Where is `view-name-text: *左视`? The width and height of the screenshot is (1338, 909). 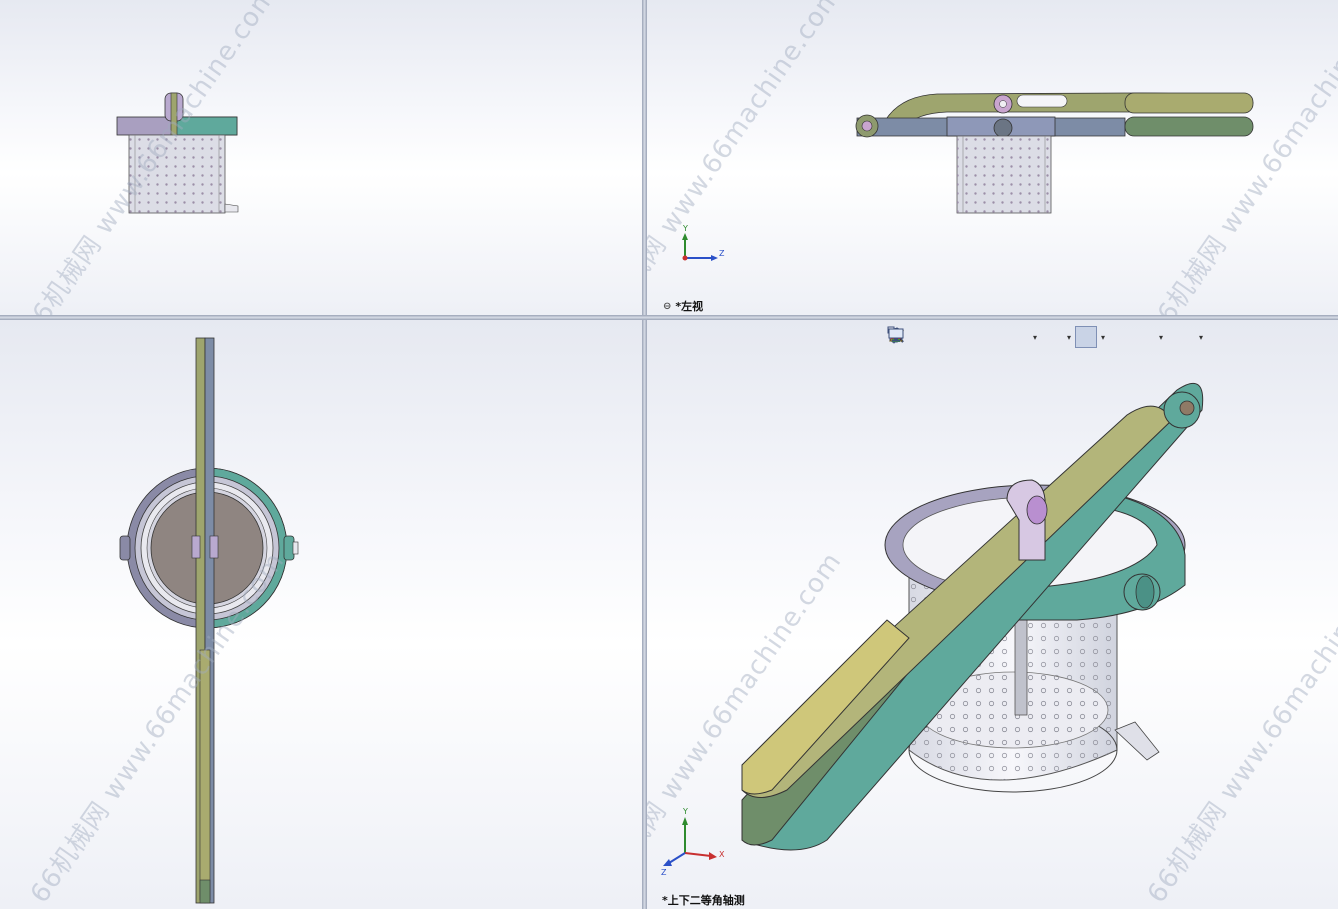
view-name-text: *左视 is located at coordinates (689, 306).